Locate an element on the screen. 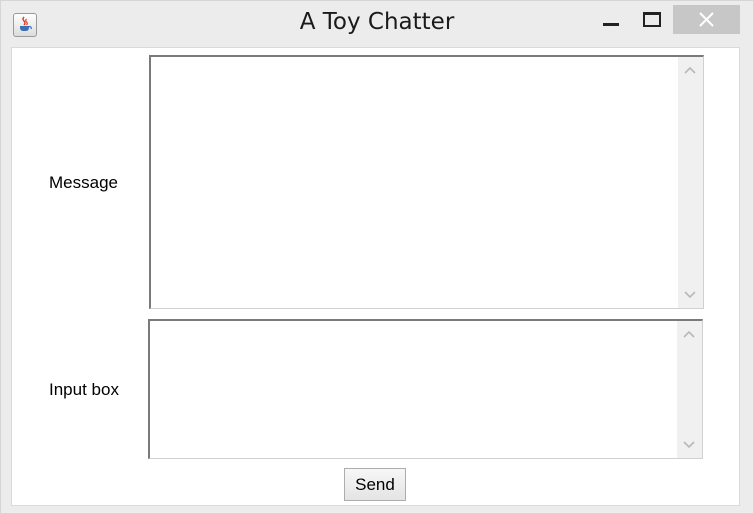  message-label: Message is located at coordinates (83, 182).